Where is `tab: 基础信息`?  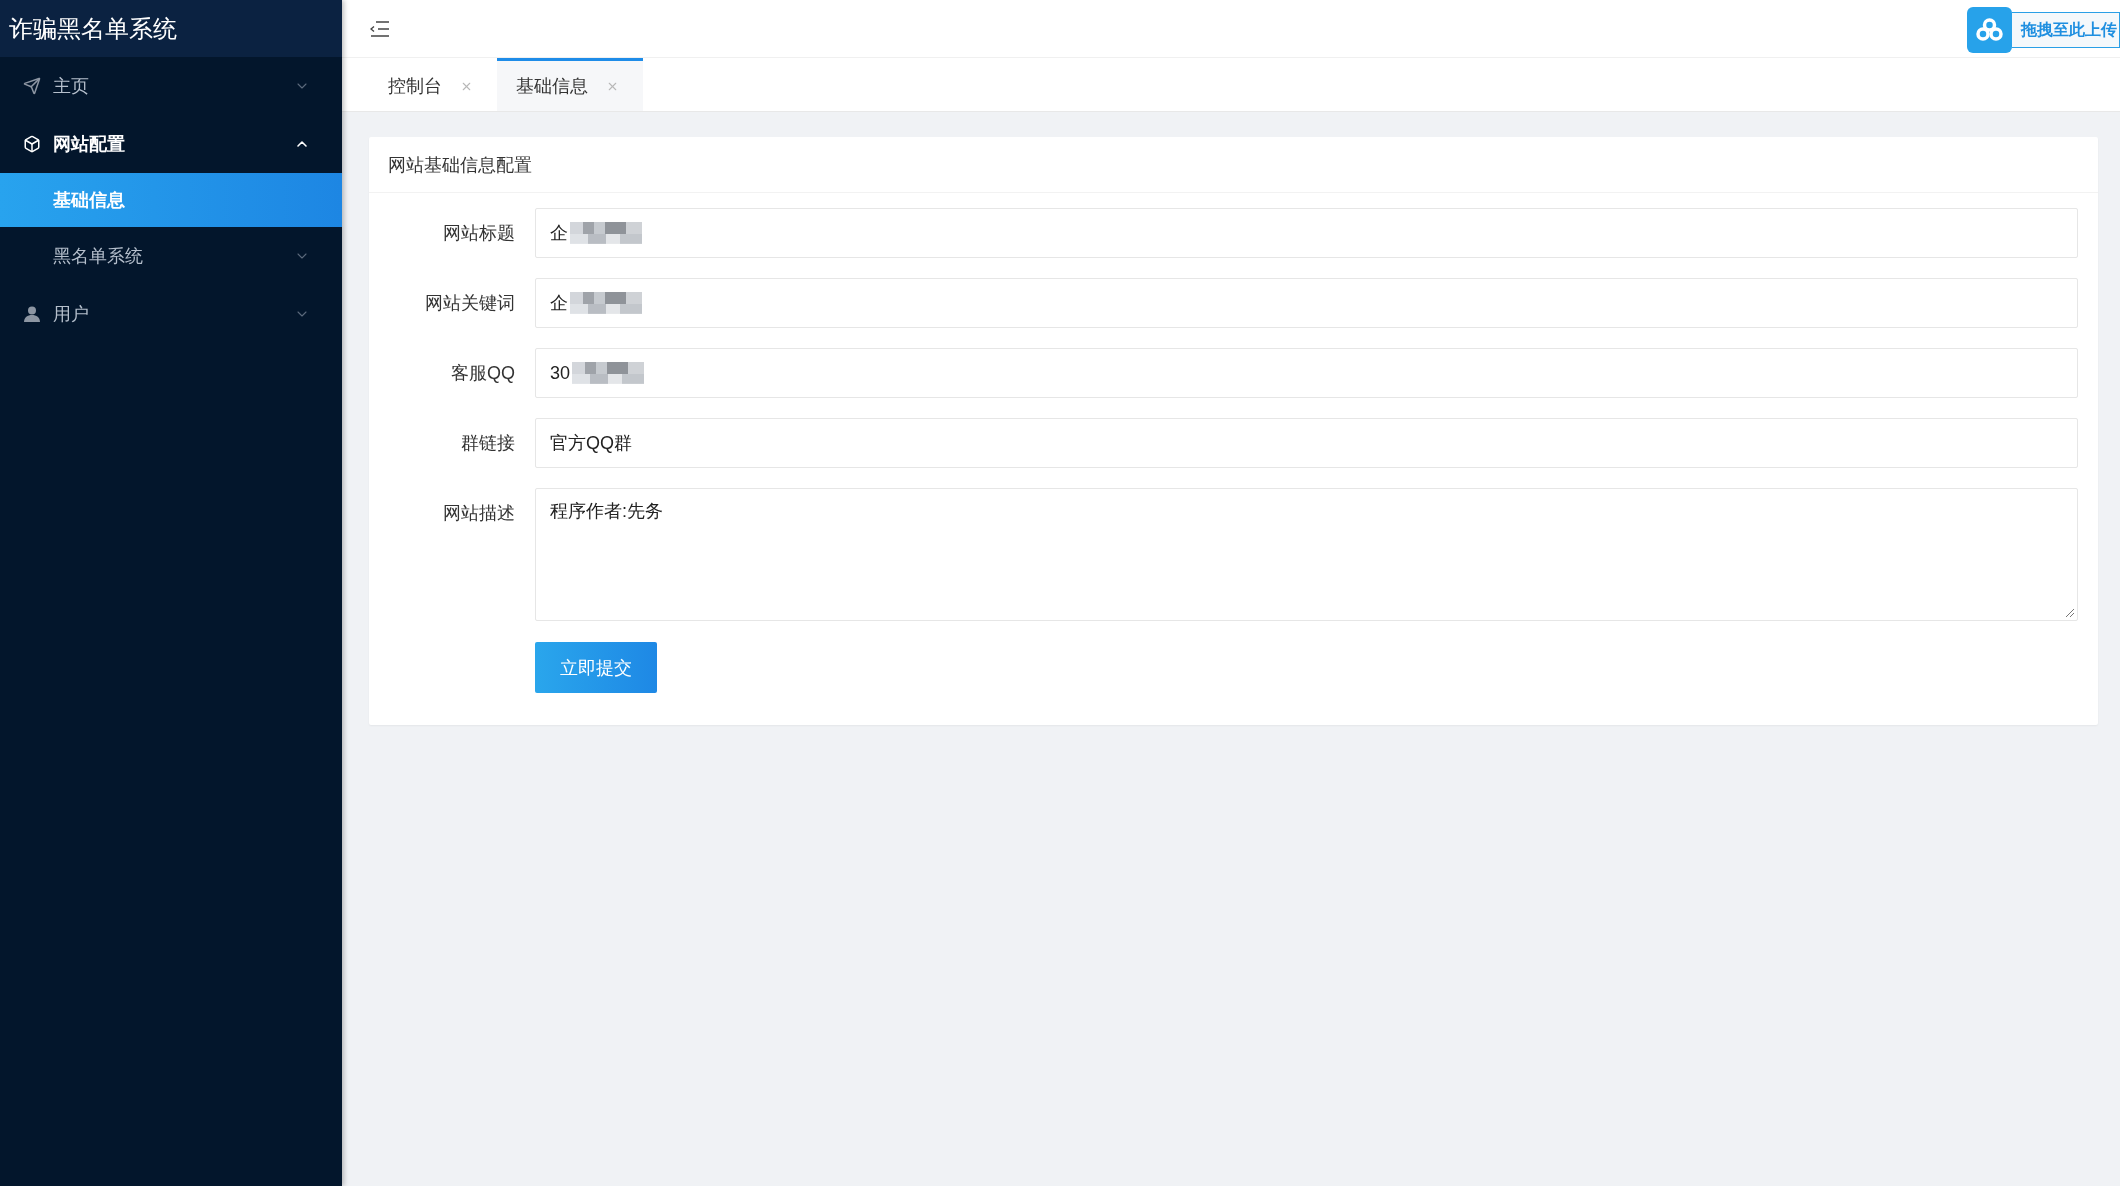 tab: 基础信息 is located at coordinates (570, 84).